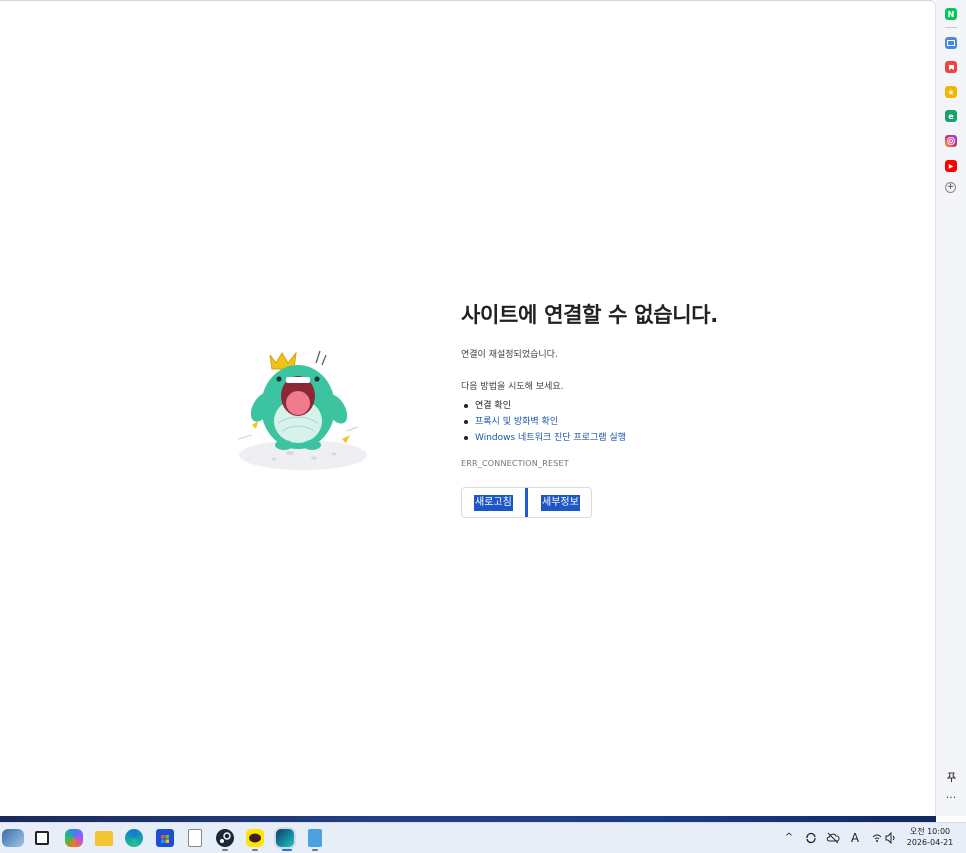  Describe the element at coordinates (42, 838) in the screenshot. I see `task-view-icon` at that location.